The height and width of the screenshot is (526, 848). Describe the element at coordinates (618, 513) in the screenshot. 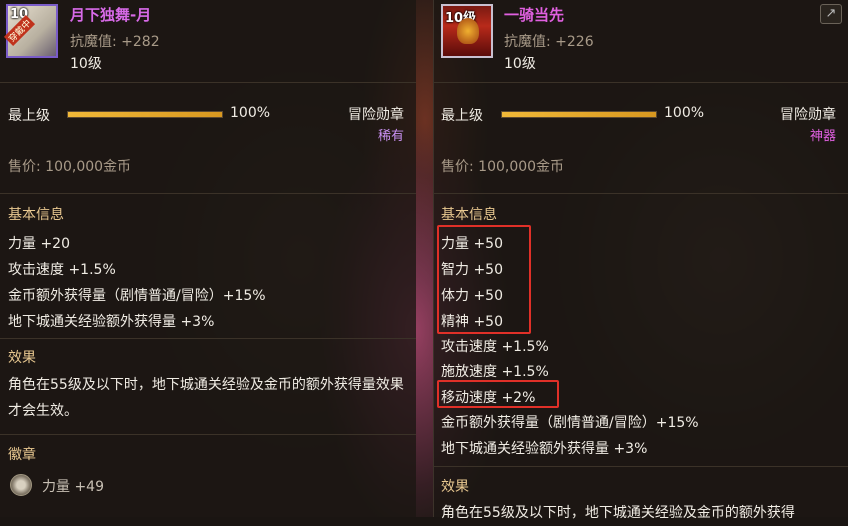

I see `effect-text: 角色在55级及以下时，地下城通关经验及金币的额外获得` at that location.